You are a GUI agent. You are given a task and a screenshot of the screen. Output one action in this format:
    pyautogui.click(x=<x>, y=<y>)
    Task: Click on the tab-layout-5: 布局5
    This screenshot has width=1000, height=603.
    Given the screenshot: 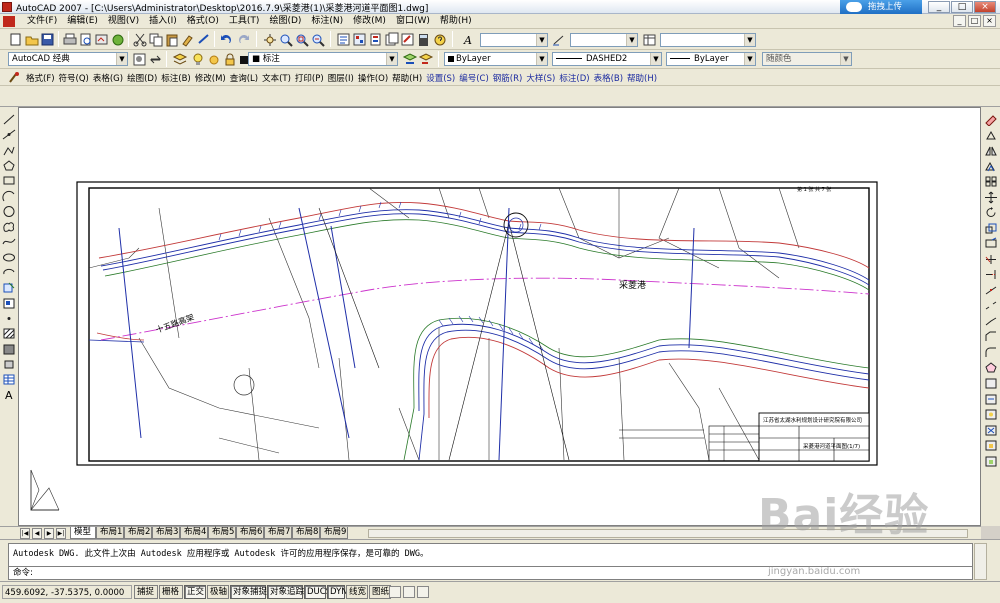 What is the action you would take?
    pyautogui.click(x=222, y=533)
    